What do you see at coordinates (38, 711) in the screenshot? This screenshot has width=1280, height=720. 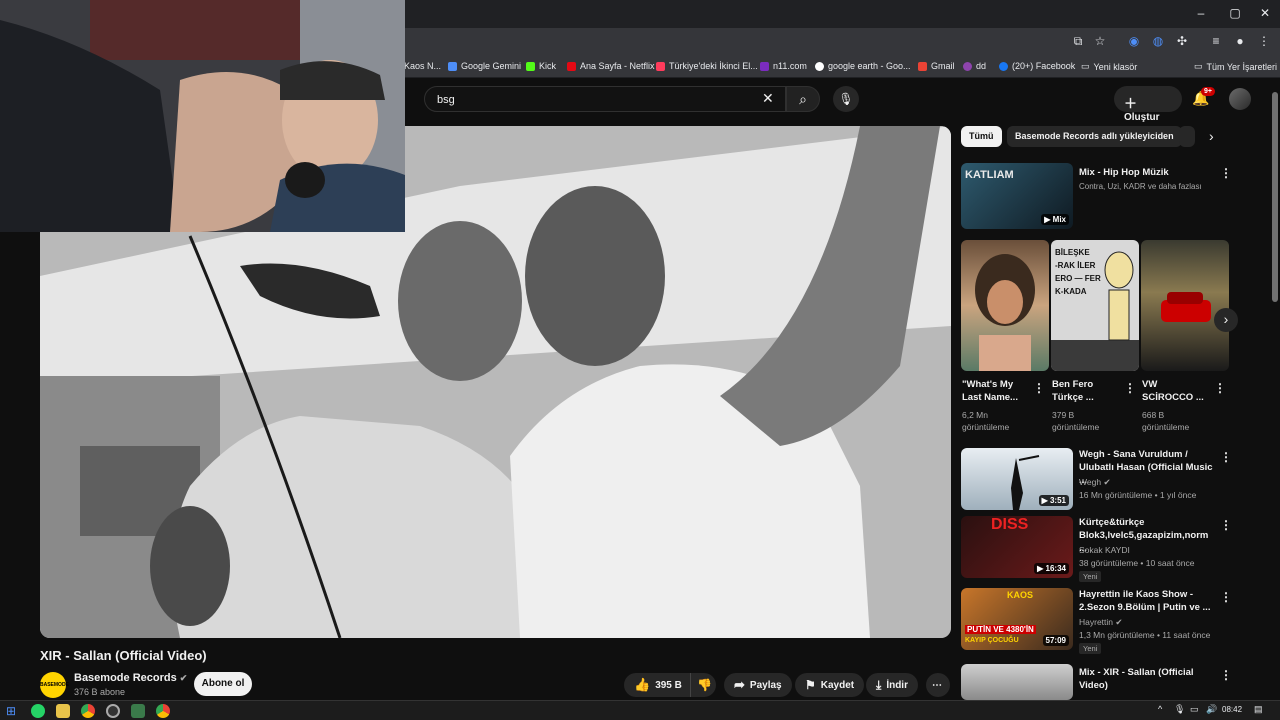 I see `whatsapp-icon` at bounding box center [38, 711].